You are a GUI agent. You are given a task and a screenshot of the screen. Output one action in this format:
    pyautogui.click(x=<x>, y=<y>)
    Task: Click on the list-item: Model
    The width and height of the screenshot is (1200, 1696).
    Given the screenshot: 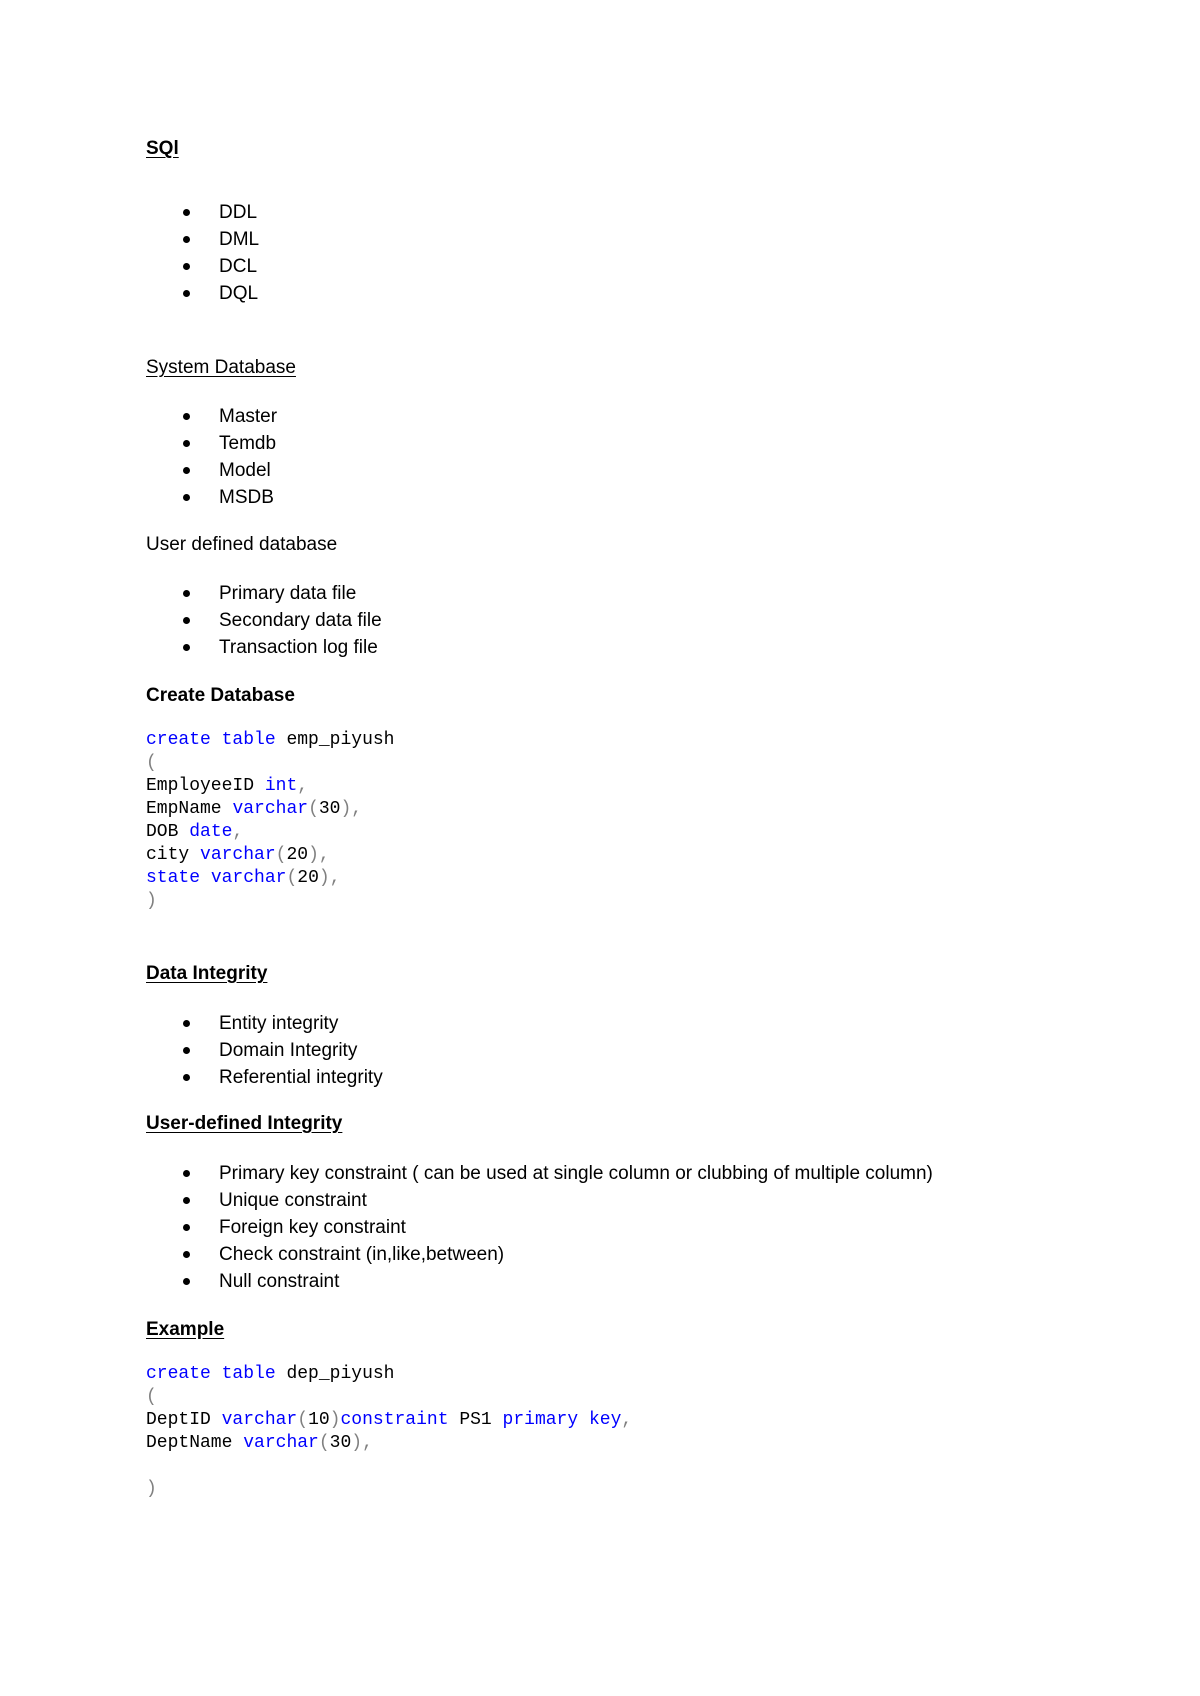 What is the action you would take?
    pyautogui.click(x=211, y=470)
    